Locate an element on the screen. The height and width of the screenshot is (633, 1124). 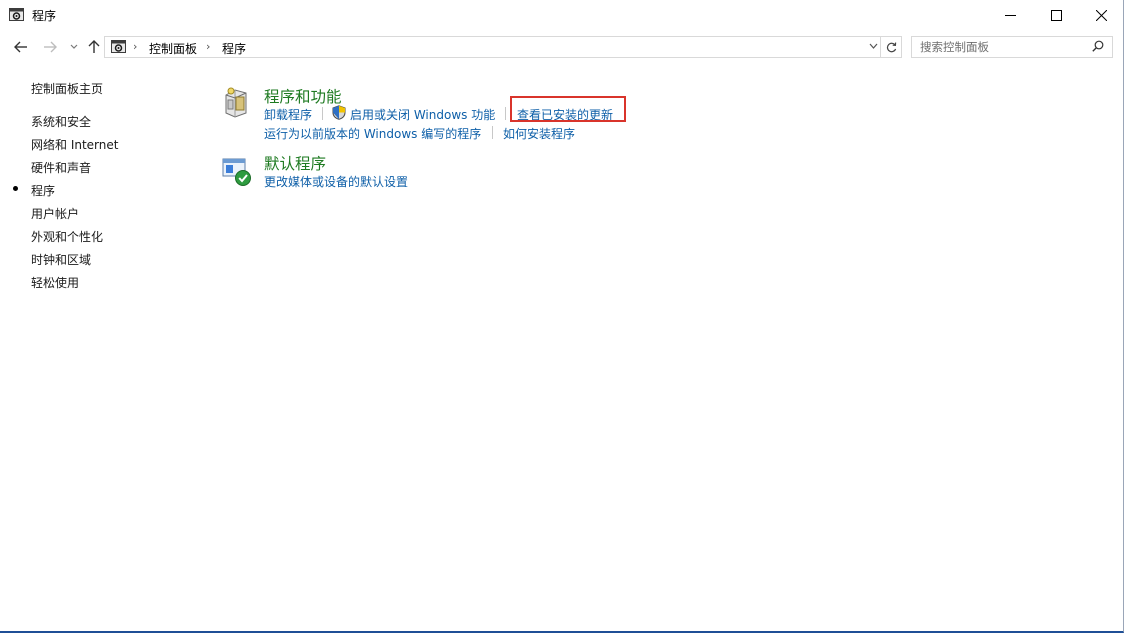
close-button is located at coordinates (1101, 15).